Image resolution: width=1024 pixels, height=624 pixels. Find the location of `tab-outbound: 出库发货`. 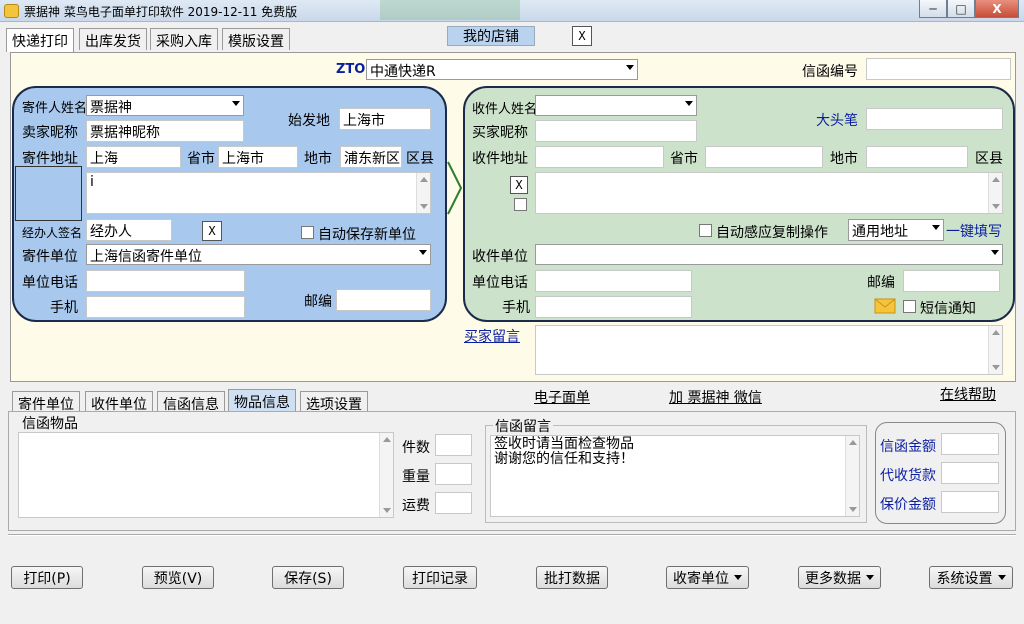

tab-outbound: 出库发货 is located at coordinates (113, 39).